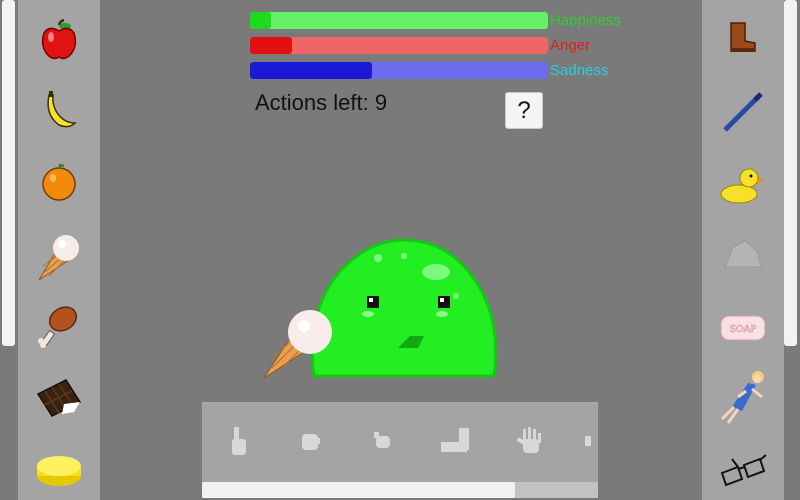 This screenshot has height=500, width=800. I want to click on actions-left-counter: Actions left: 9, so click(321, 102).